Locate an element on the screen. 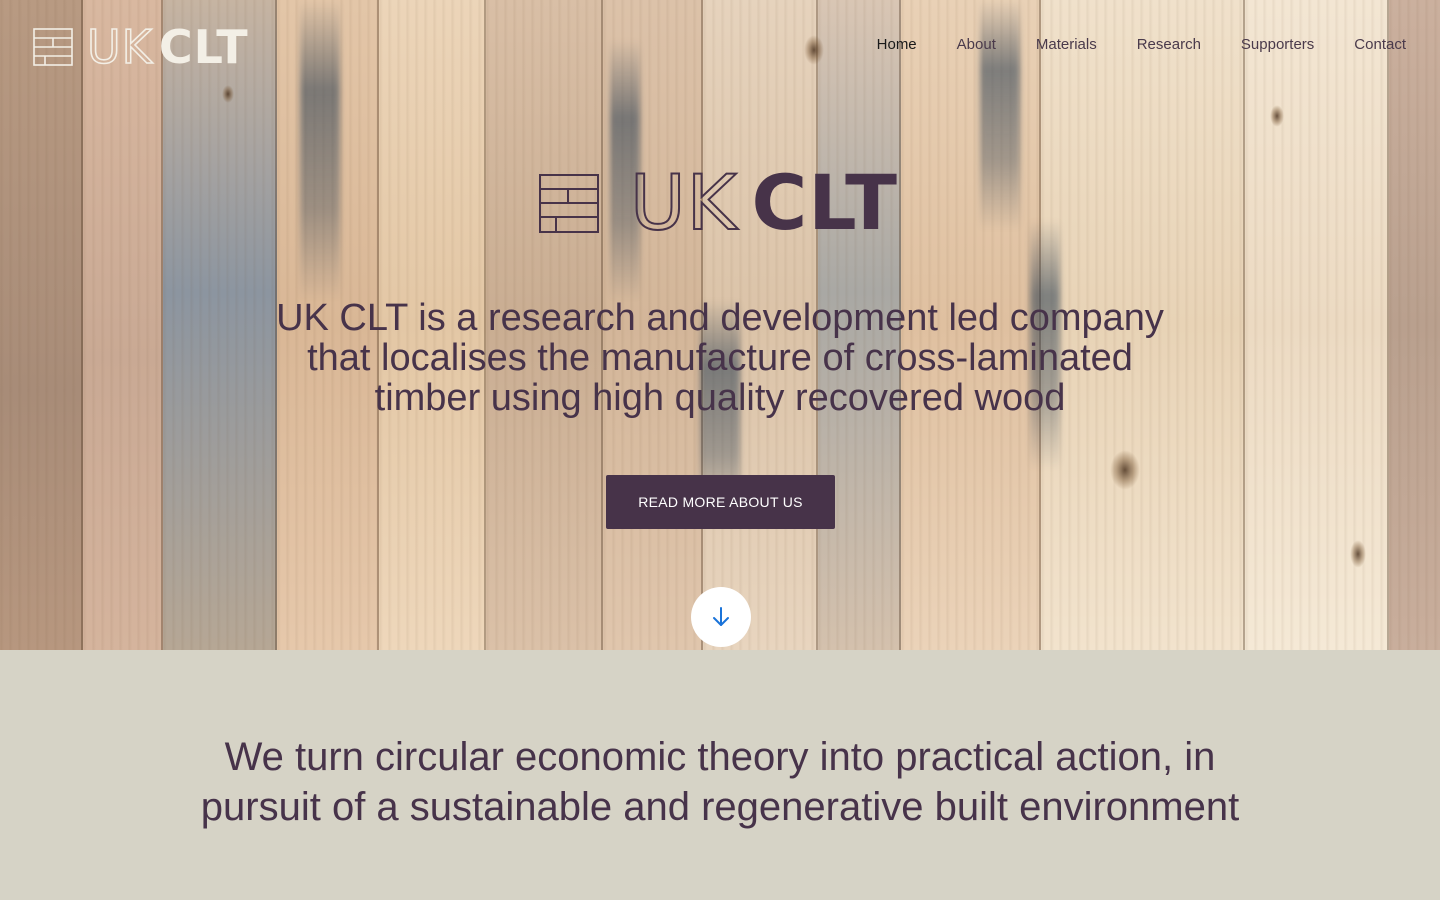 This screenshot has width=1440, height=900. nav-item-home: Home is located at coordinates (897, 45).